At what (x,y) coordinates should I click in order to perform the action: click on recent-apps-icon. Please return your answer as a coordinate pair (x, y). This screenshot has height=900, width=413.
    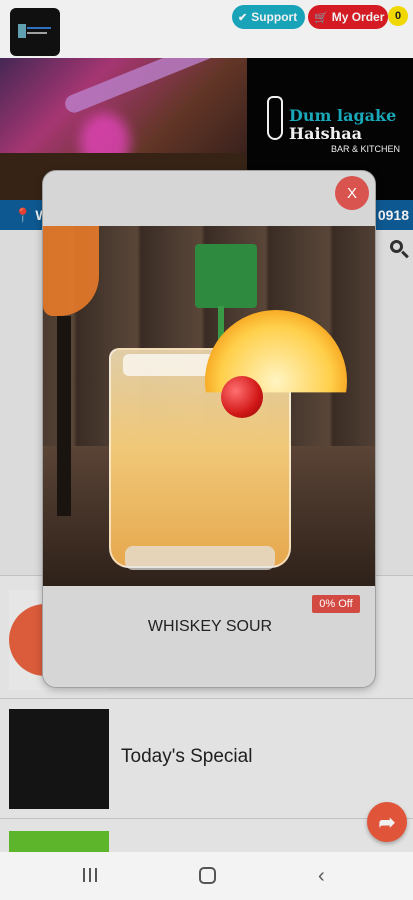
    Looking at the image, I should click on (91, 875).